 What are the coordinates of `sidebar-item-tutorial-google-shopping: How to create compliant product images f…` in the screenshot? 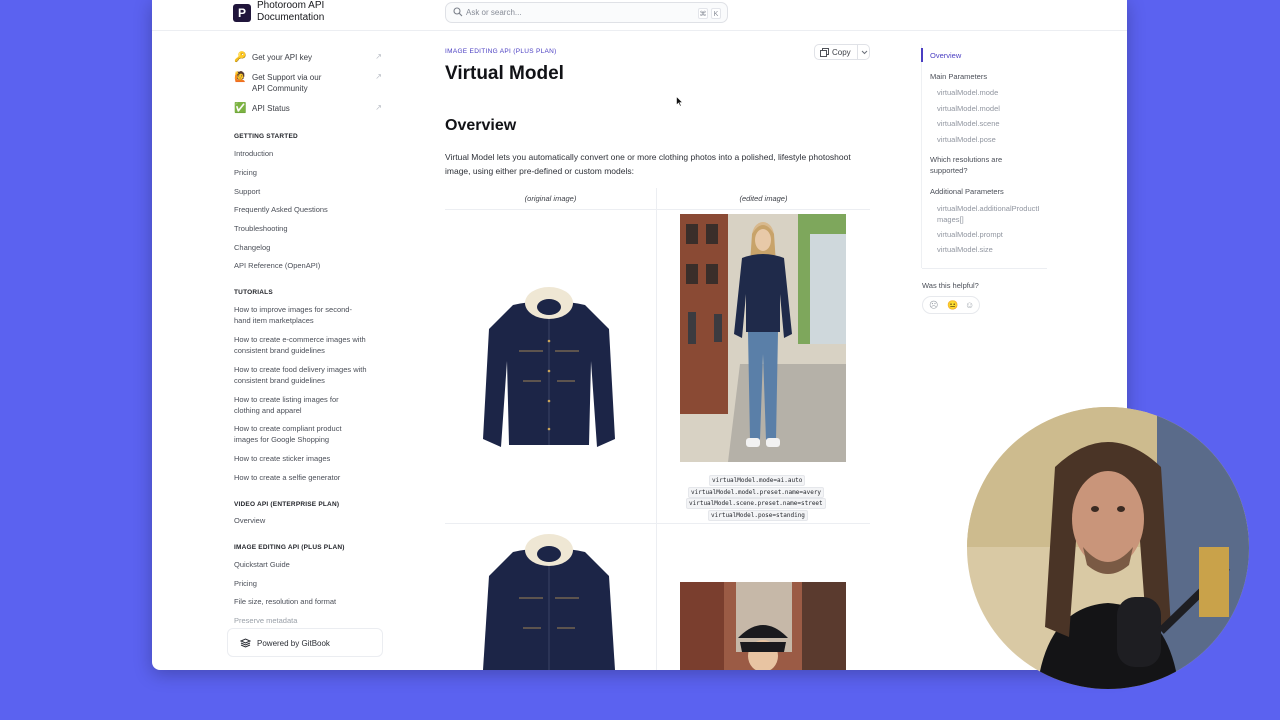 It's located at (297, 434).